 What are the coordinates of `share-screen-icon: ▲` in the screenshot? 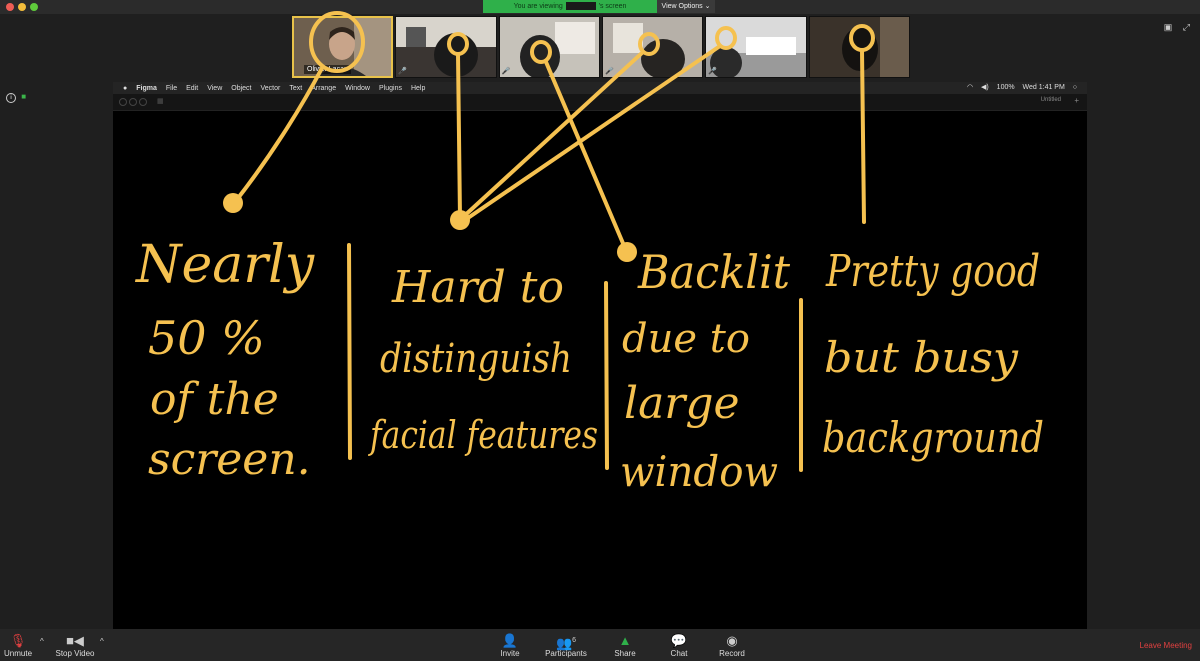 It's located at (625, 640).